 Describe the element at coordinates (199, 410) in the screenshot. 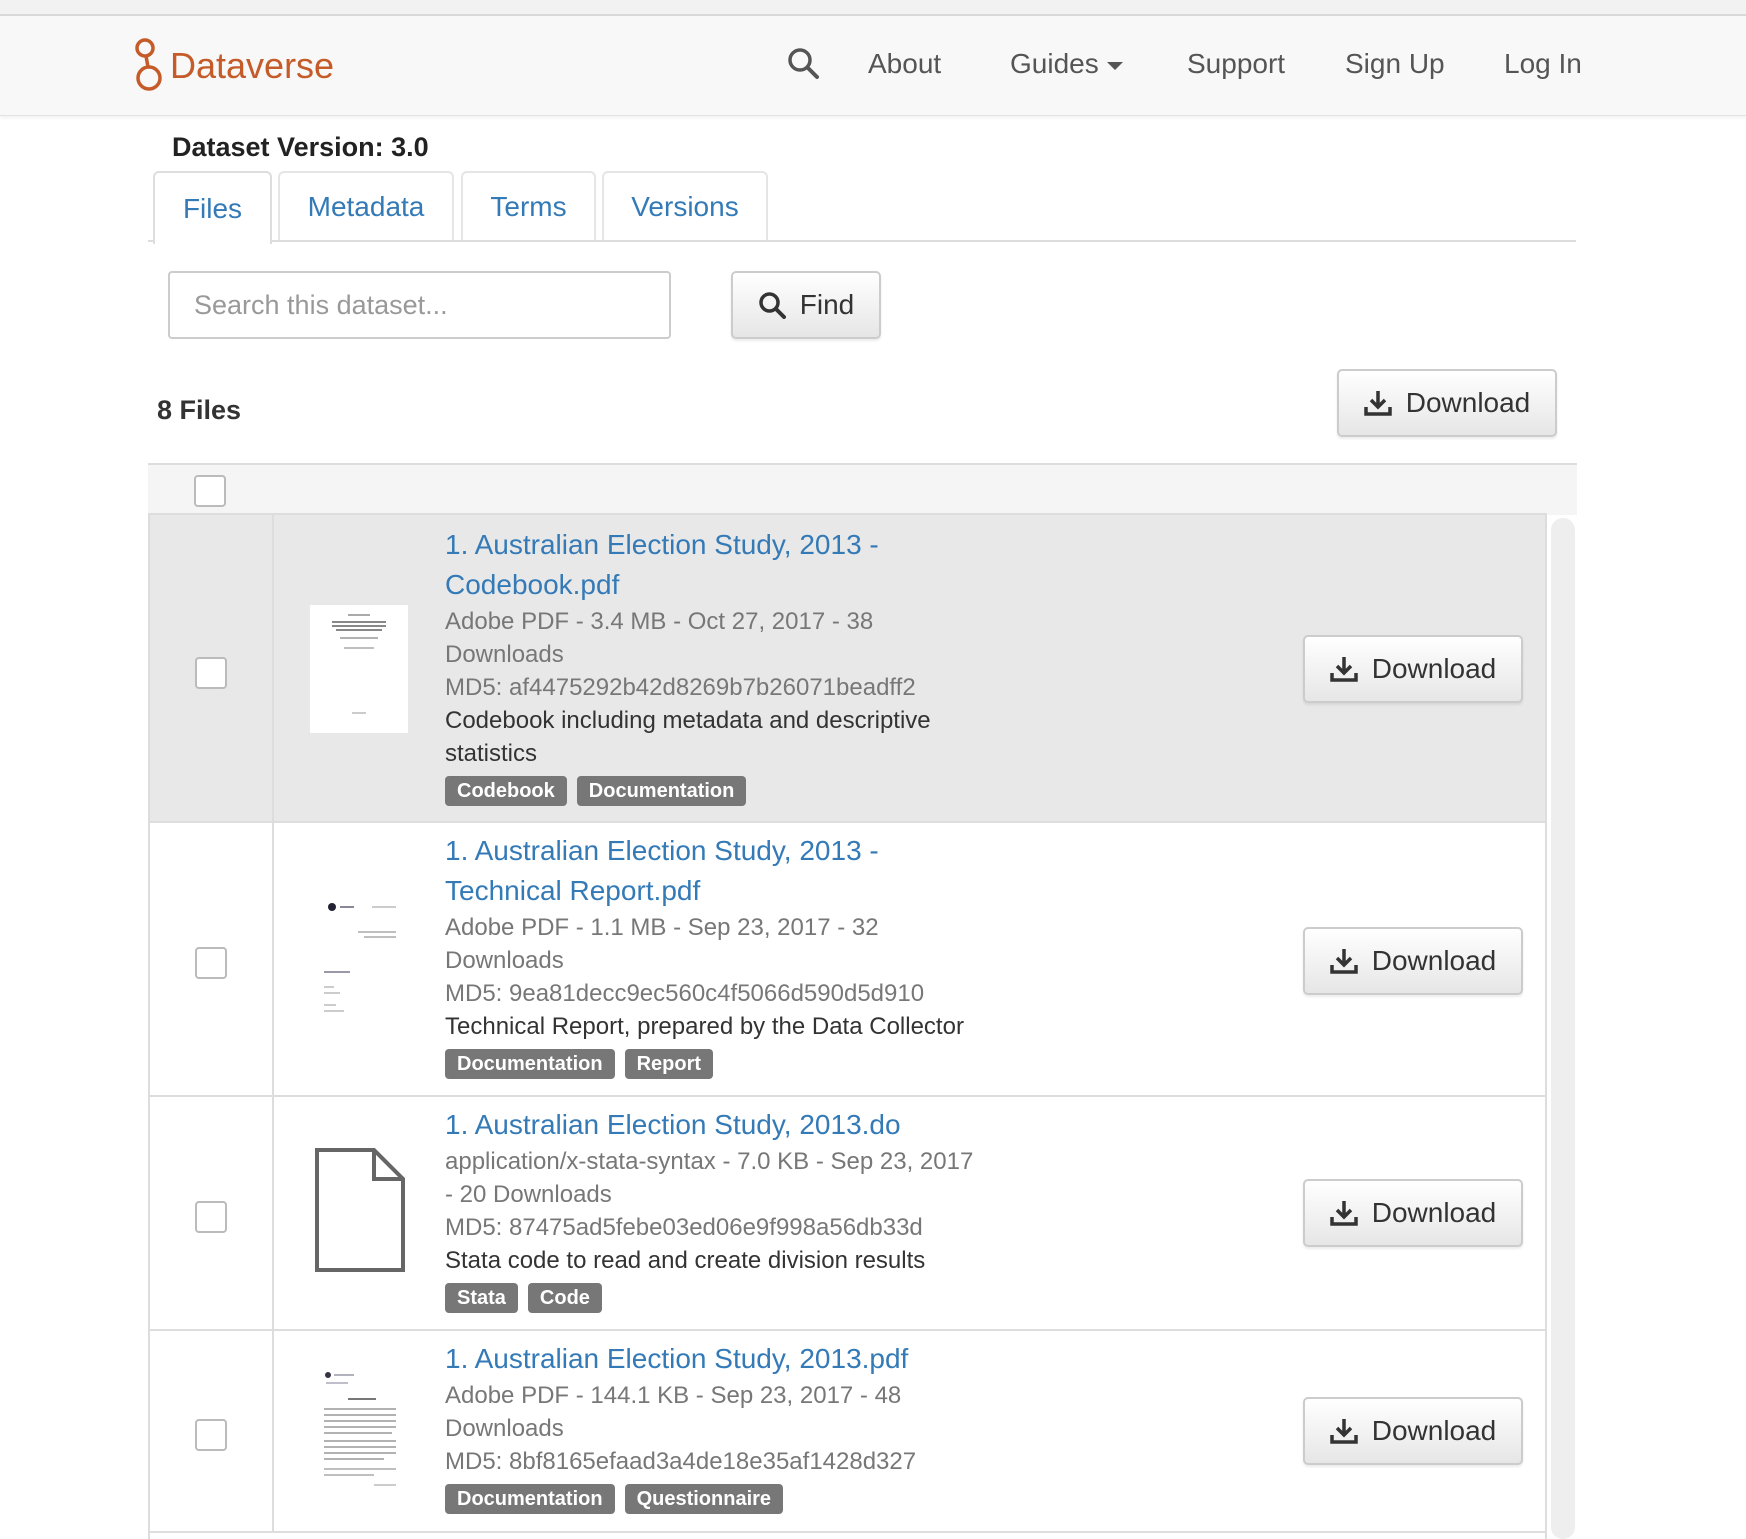

I see `file-count: 8 Files` at that location.